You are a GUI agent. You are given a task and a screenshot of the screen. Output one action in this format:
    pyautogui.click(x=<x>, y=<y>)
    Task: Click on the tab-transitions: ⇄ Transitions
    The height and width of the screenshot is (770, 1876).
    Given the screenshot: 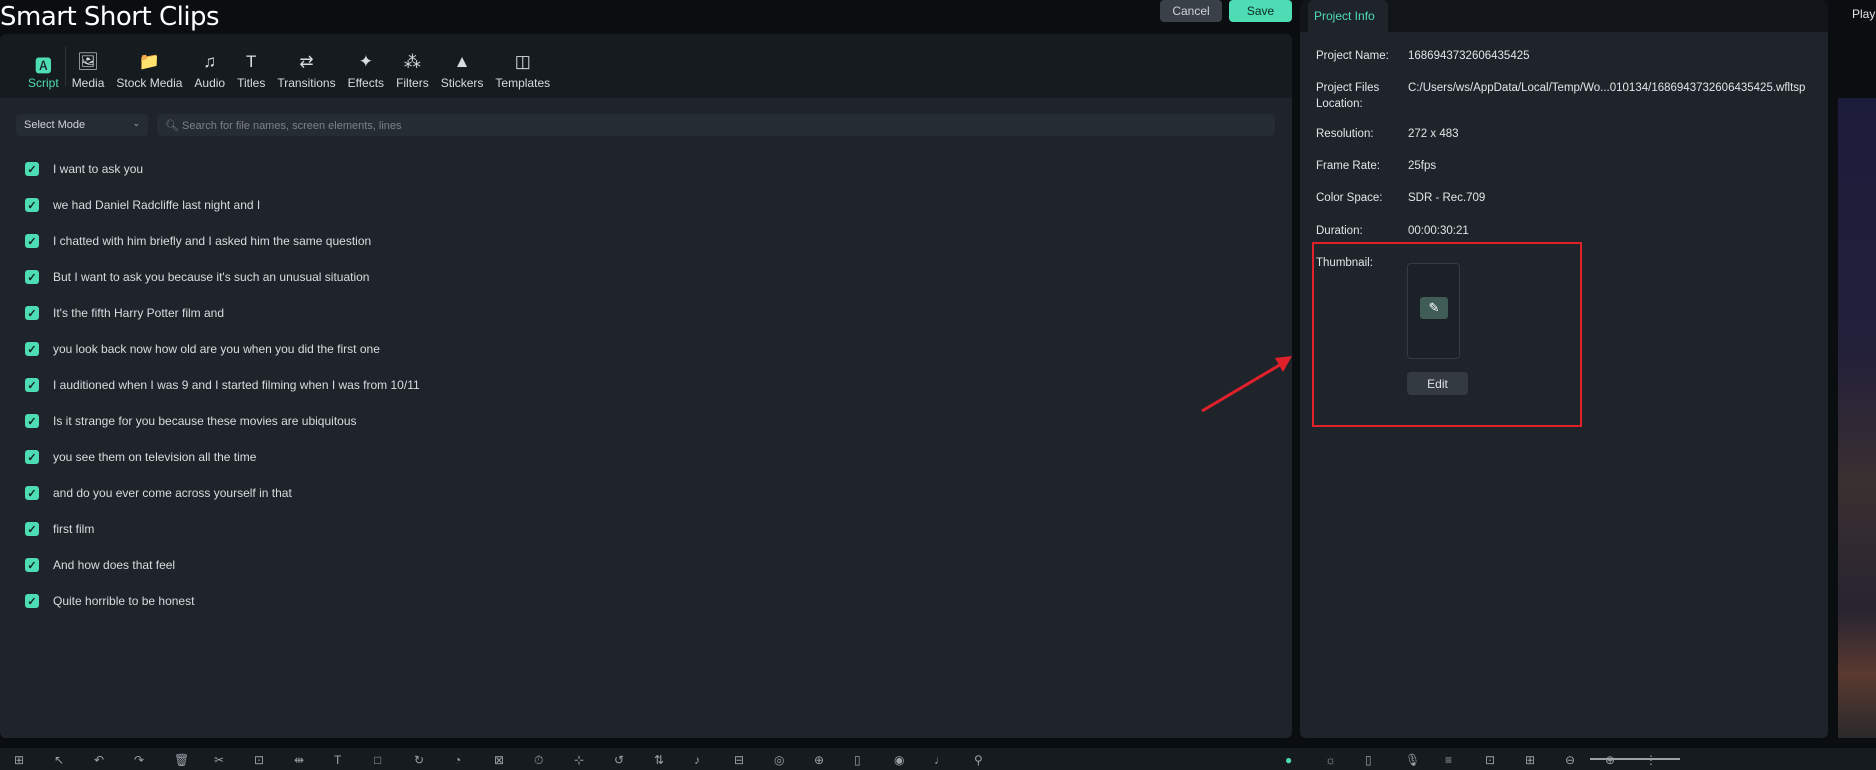 What is the action you would take?
    pyautogui.click(x=306, y=66)
    